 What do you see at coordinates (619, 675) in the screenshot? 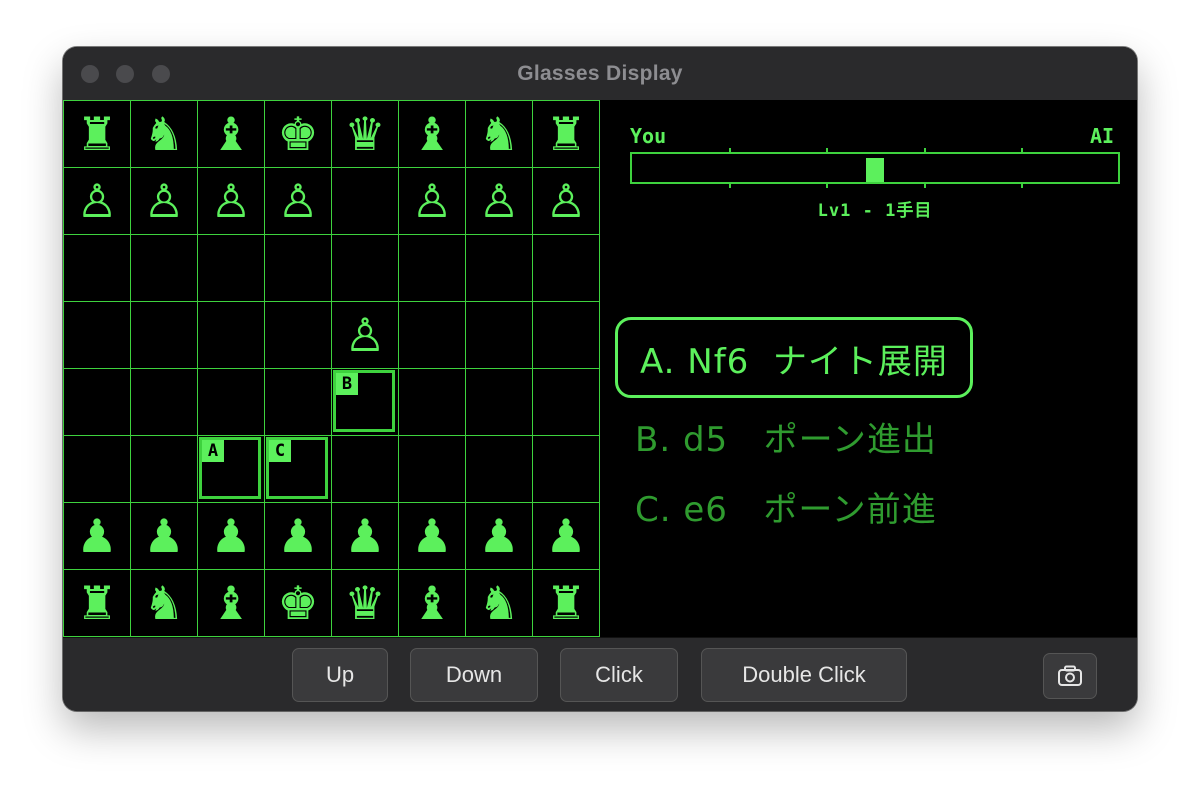
I see `click-button: Click` at bounding box center [619, 675].